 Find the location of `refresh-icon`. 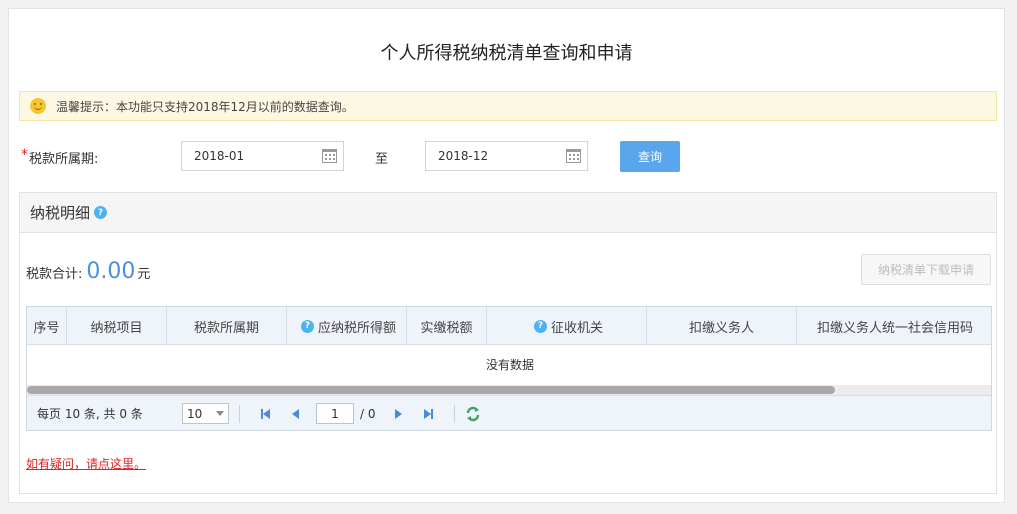

refresh-icon is located at coordinates (473, 414).